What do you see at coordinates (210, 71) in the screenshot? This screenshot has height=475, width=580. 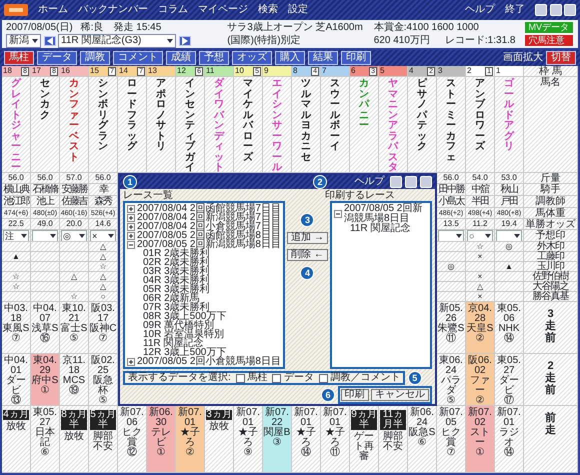 I see `horse-number: 11` at bounding box center [210, 71].